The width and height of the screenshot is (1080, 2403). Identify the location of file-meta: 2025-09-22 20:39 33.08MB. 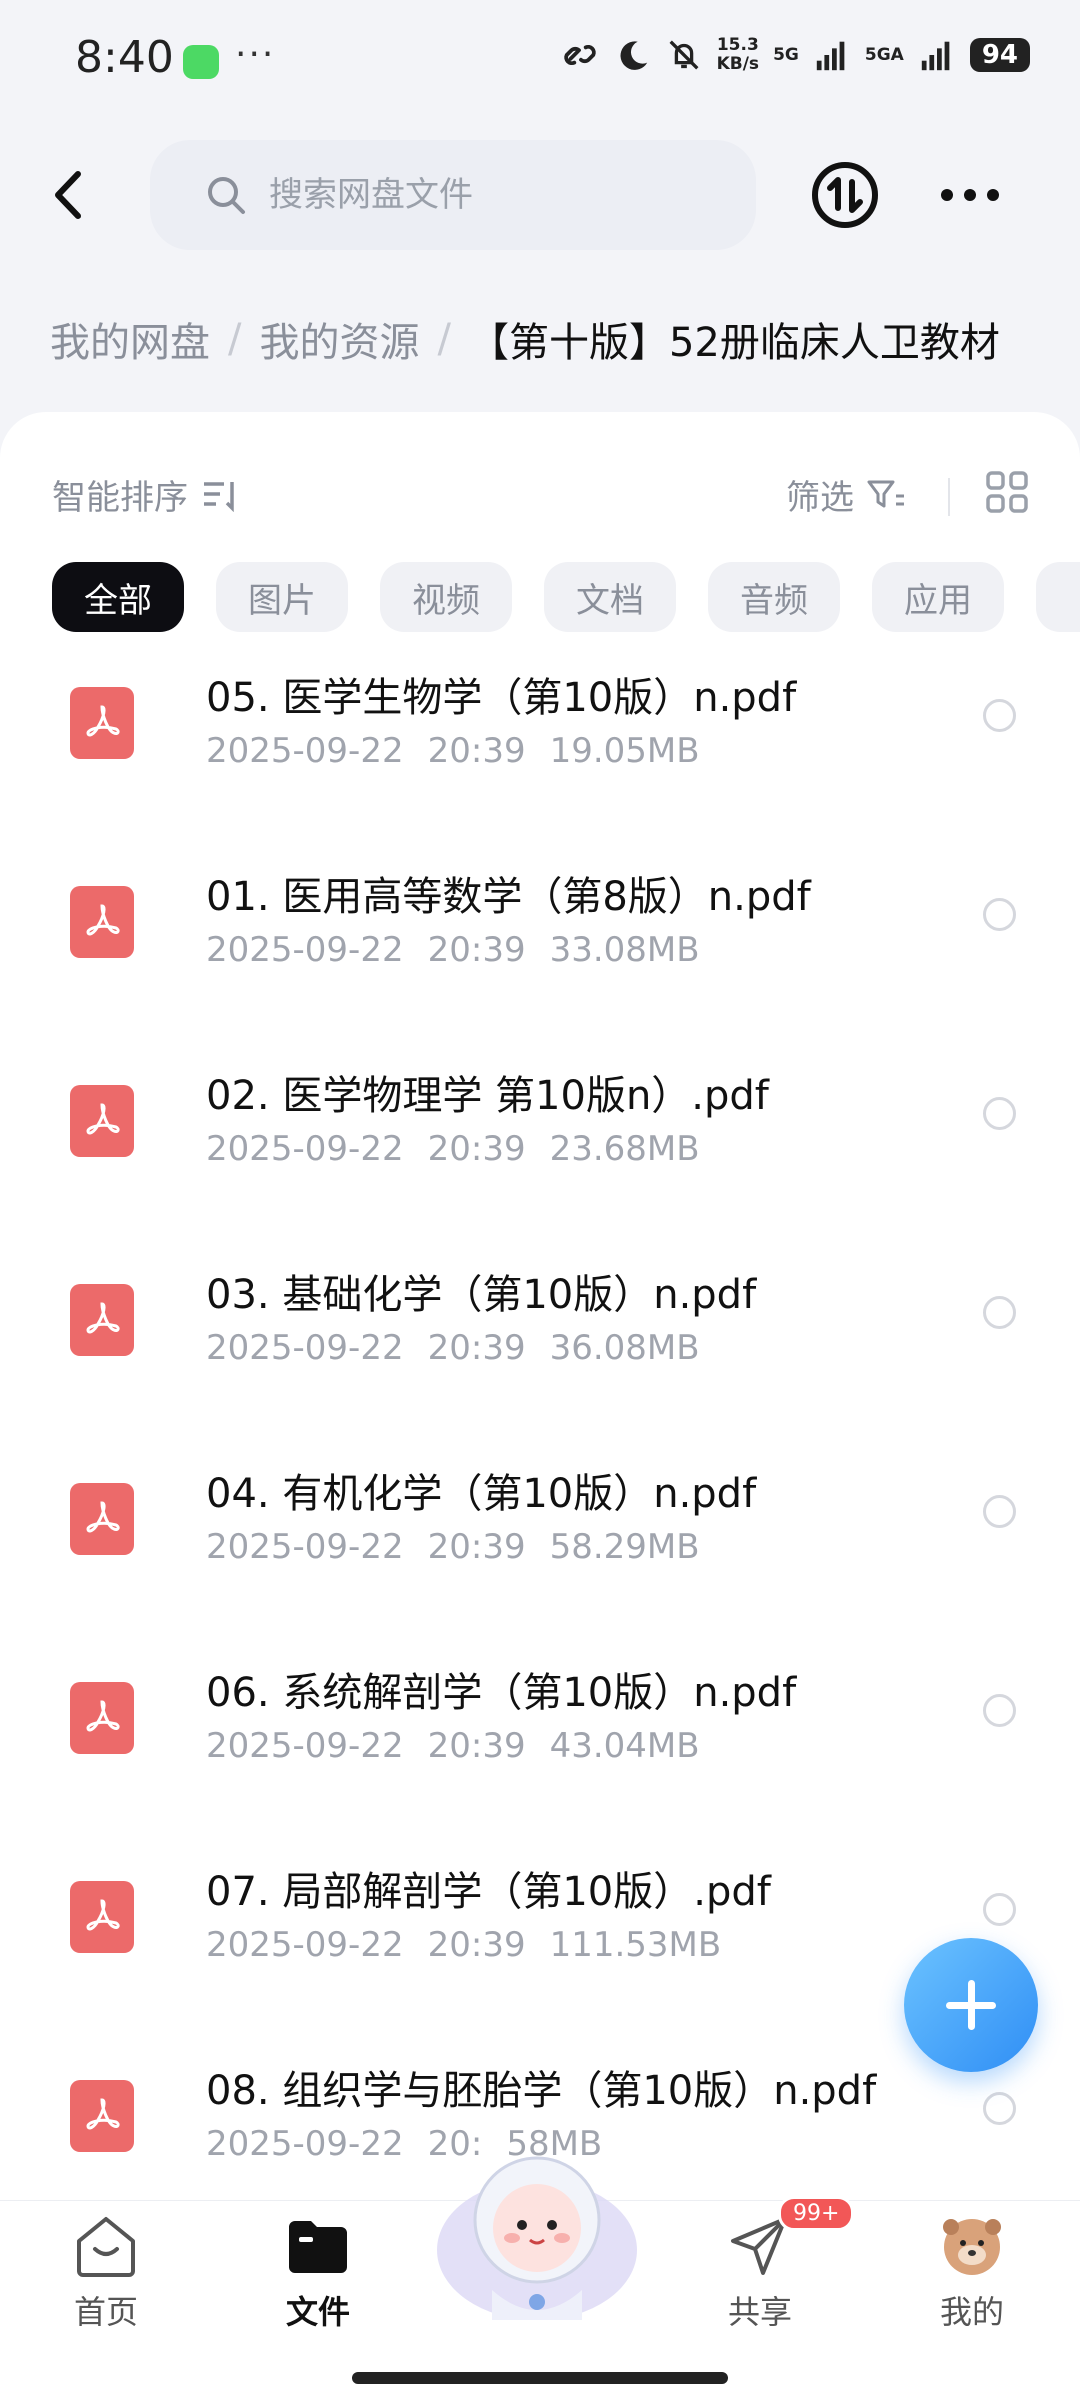
(465, 950).